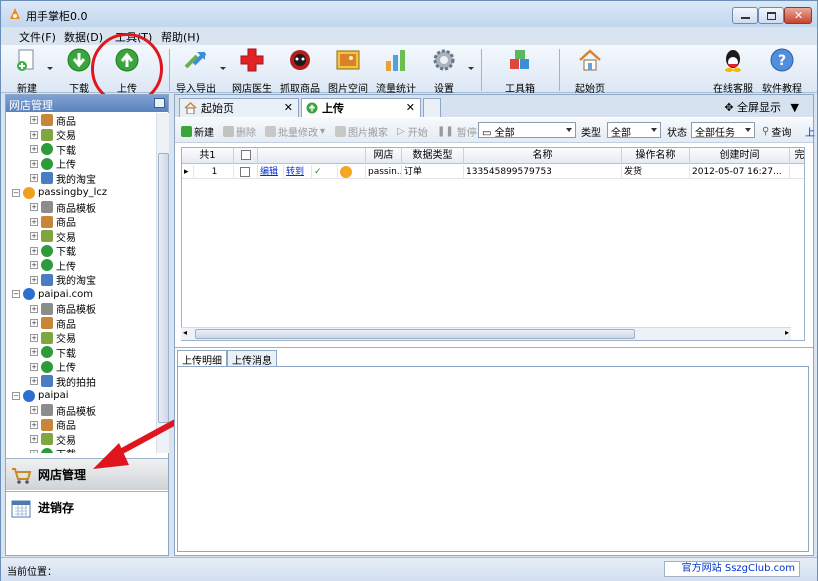 The width and height of the screenshot is (818, 581). I want to click on import-export-dropdown-arrow, so click(223, 68).